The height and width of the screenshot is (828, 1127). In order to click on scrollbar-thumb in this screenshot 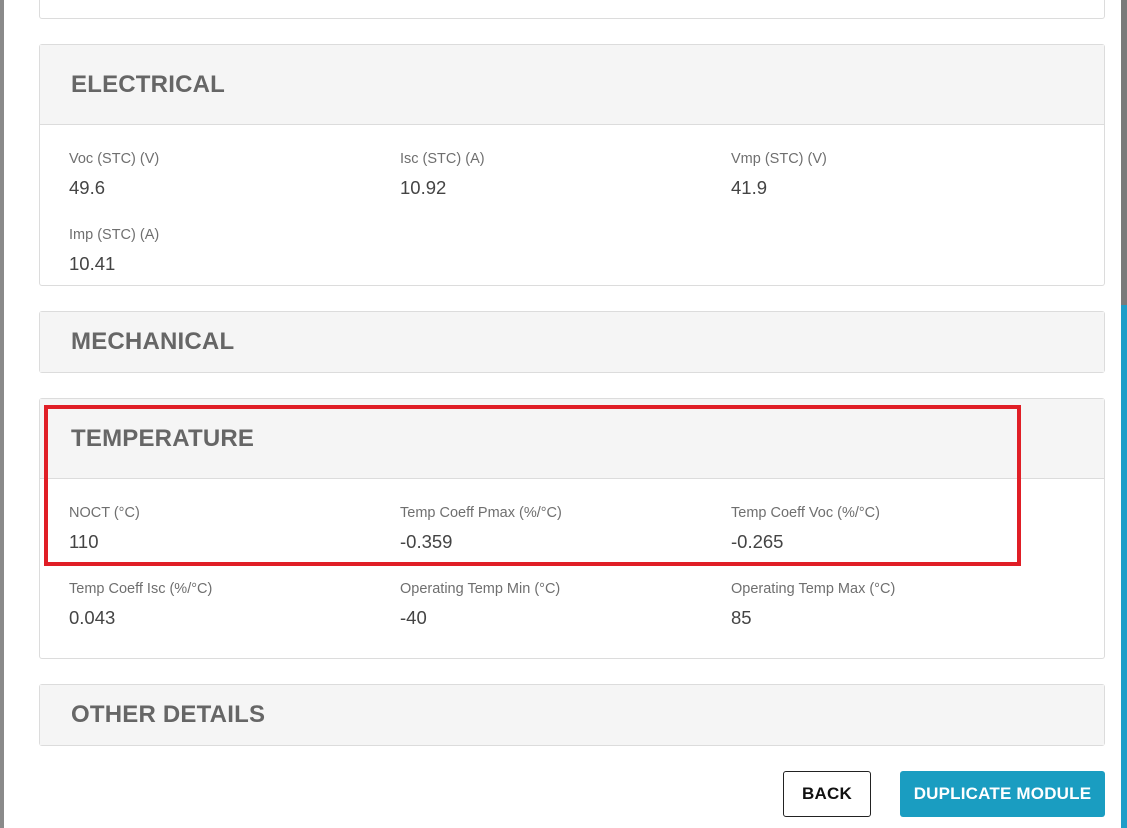, I will do `click(1124, 566)`.